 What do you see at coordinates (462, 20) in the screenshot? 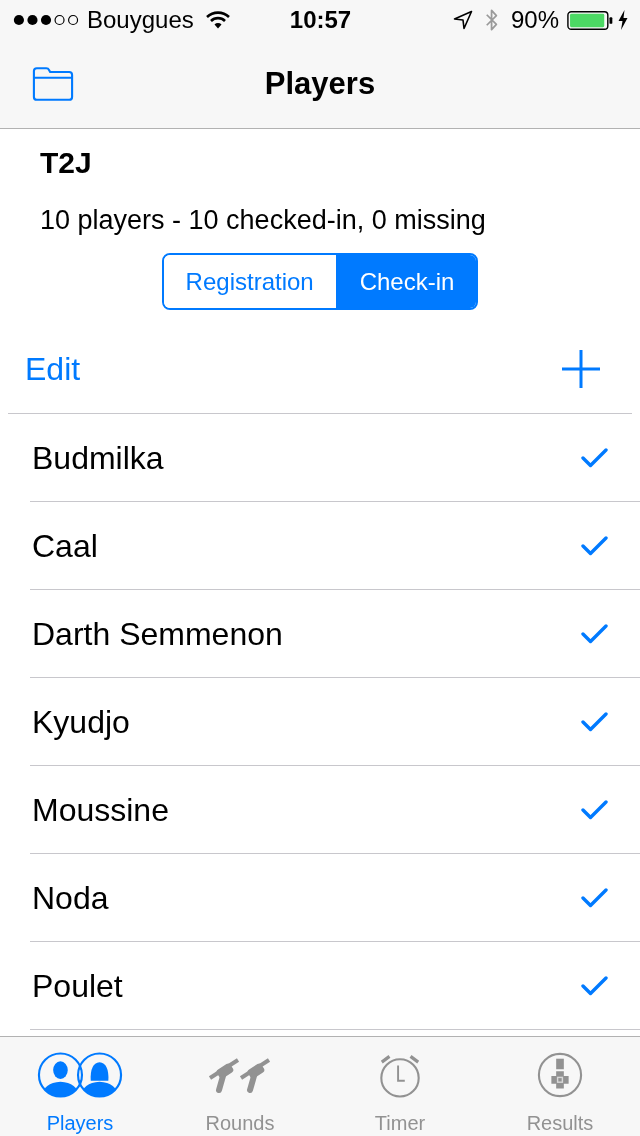
I see `location-arrow-icon` at bounding box center [462, 20].